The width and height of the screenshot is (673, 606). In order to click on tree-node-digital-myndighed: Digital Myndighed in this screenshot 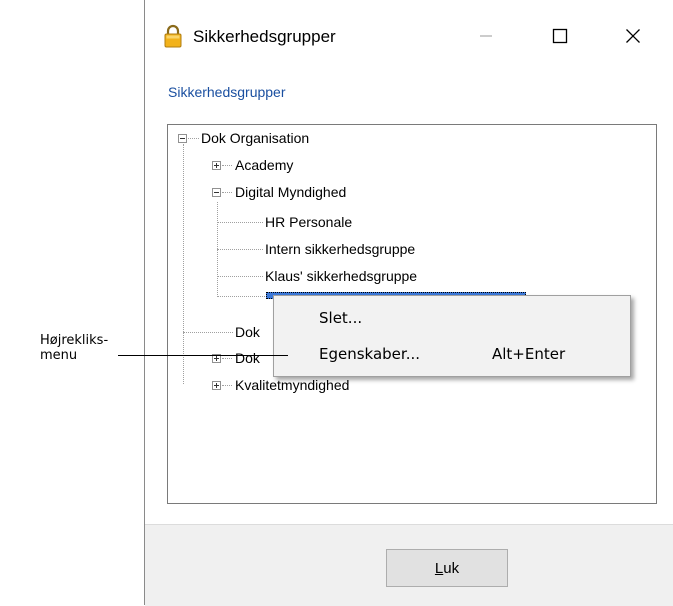, I will do `click(290, 192)`.